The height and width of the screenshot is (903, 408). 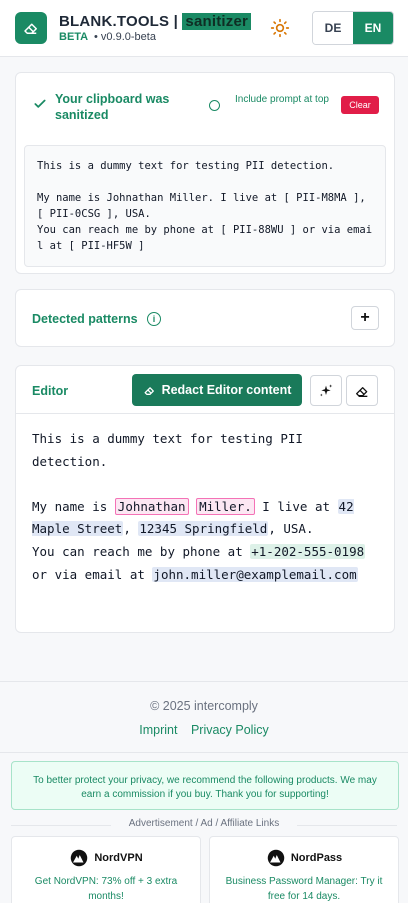 I want to click on text-run: I live at, so click(x=296, y=506).